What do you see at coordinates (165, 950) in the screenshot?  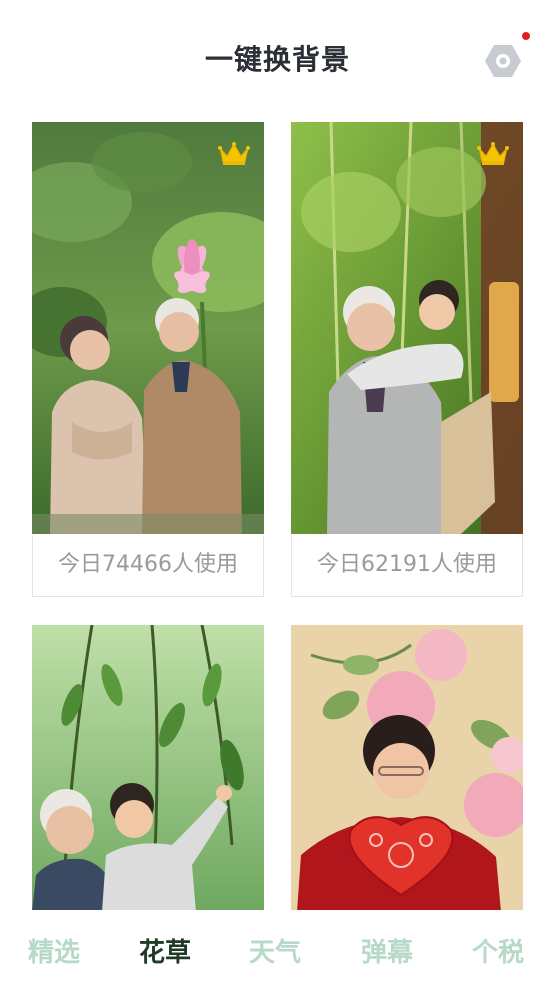 I see `tab-huacao: 花草` at bounding box center [165, 950].